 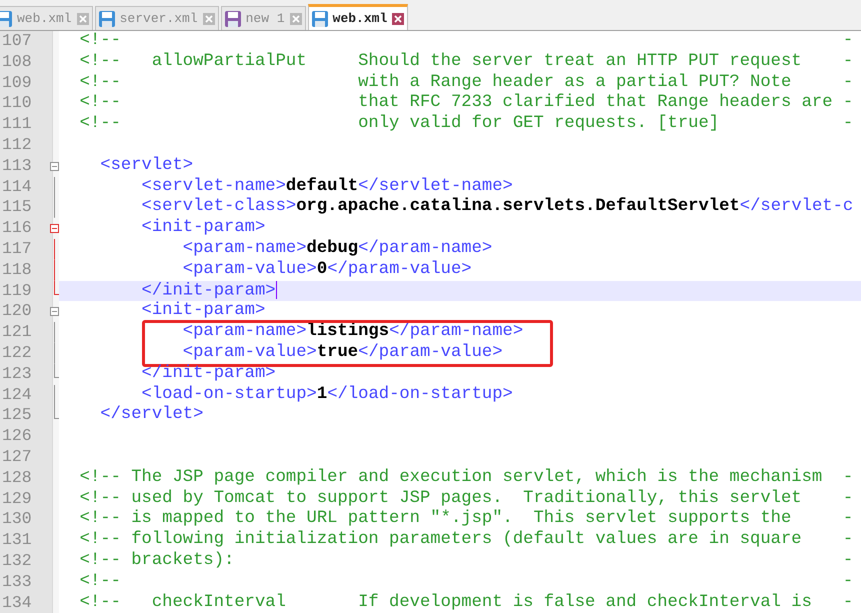 I want to click on text-cursor, so click(x=276, y=289).